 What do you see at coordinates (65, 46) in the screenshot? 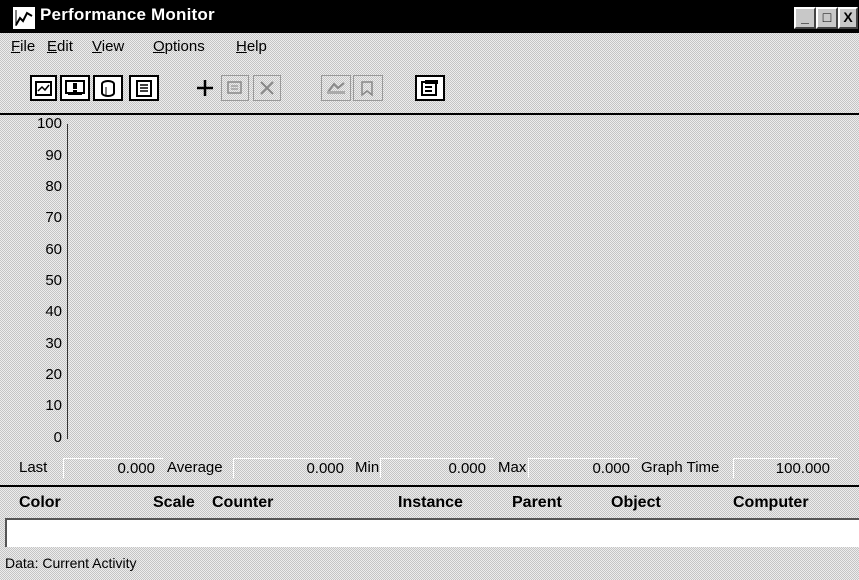
I see `menu-edit-label: dit` at bounding box center [65, 46].